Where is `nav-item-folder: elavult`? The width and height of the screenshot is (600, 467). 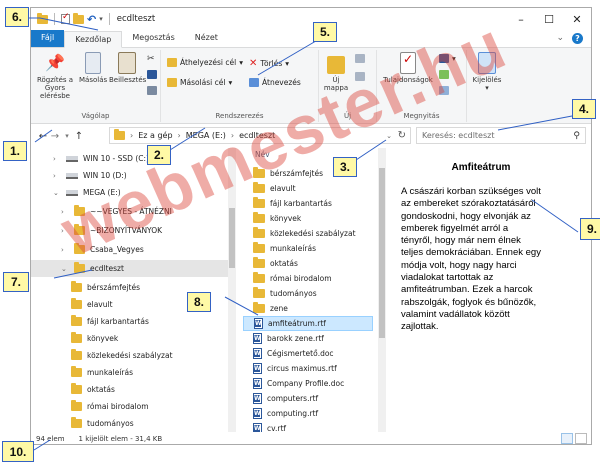 nav-item-folder: elavult is located at coordinates (92, 304).